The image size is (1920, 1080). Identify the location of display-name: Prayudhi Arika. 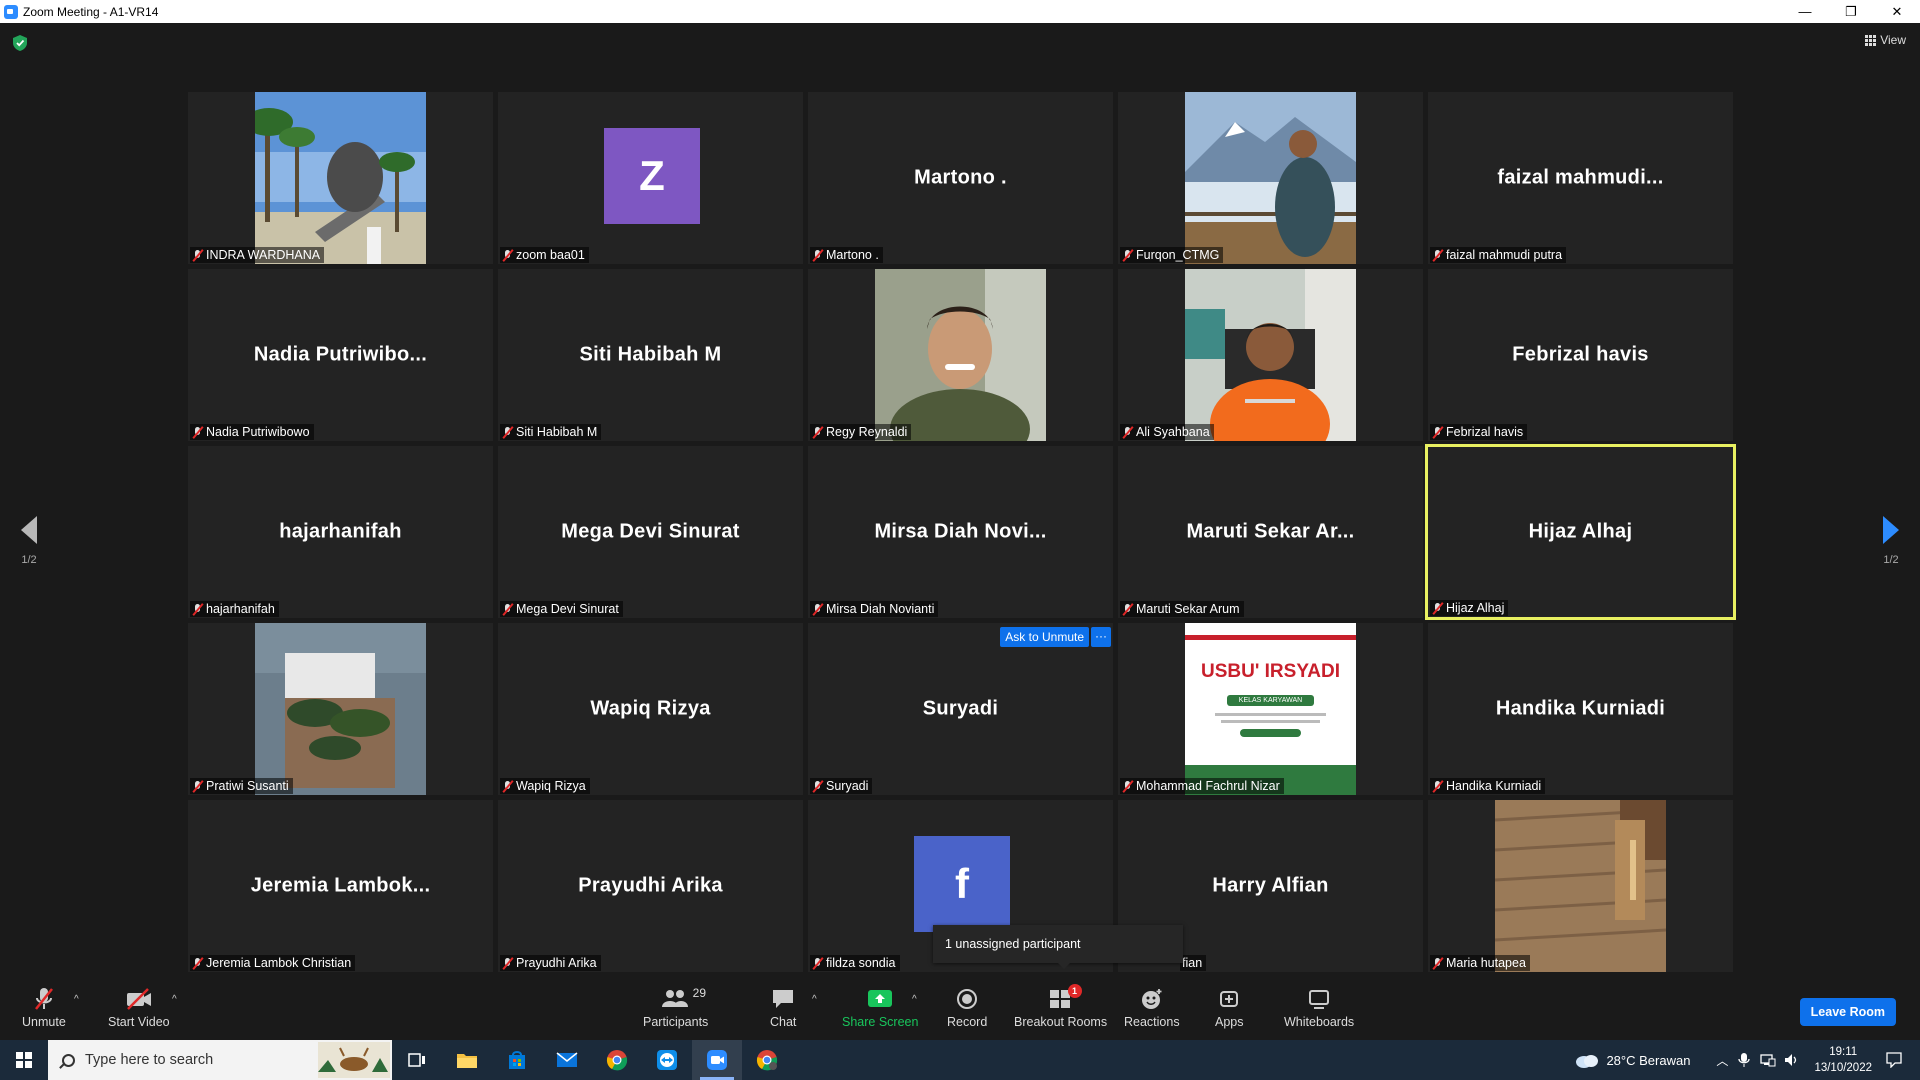
(650, 885).